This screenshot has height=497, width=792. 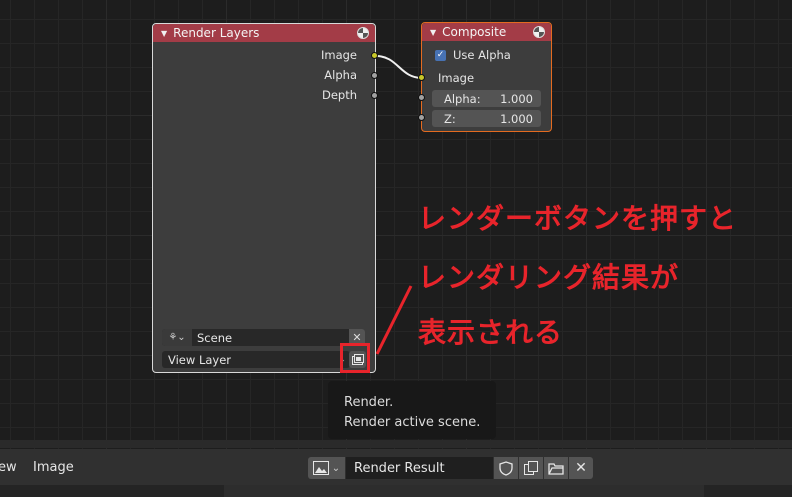 I want to click on scene-selector: ⚘⌄ Scene ✕, so click(x=263, y=337).